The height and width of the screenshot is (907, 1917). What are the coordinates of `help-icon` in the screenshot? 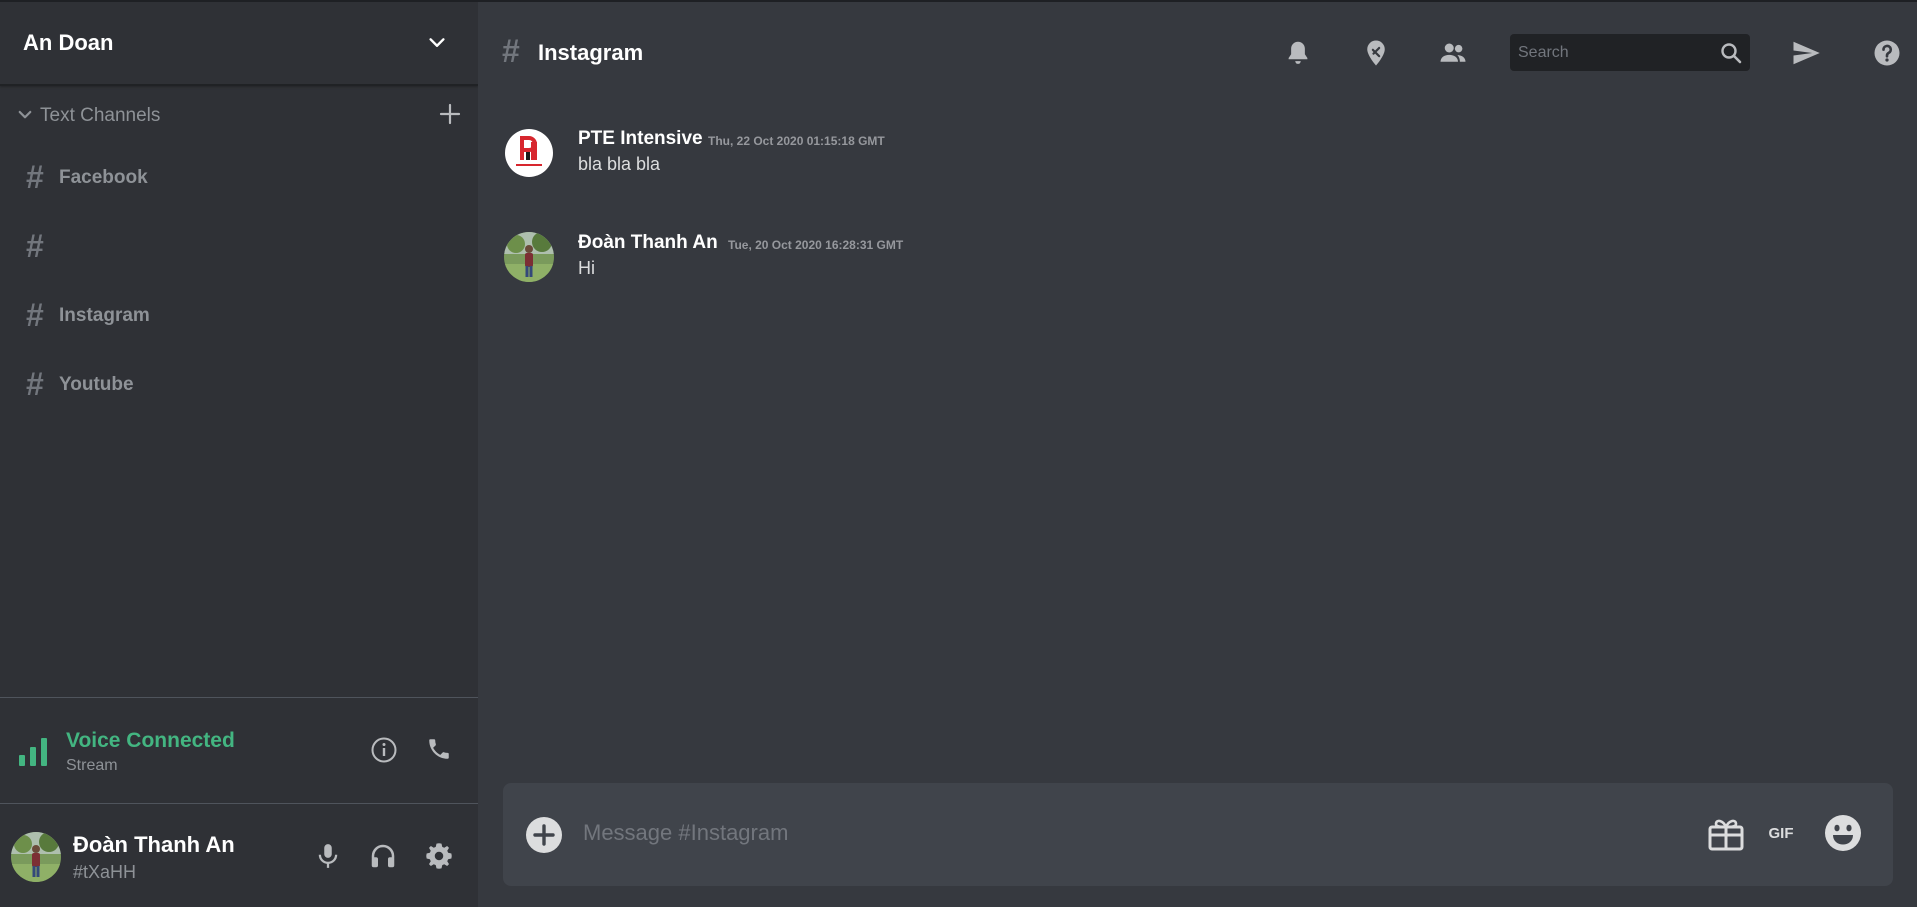 It's located at (1887, 53).